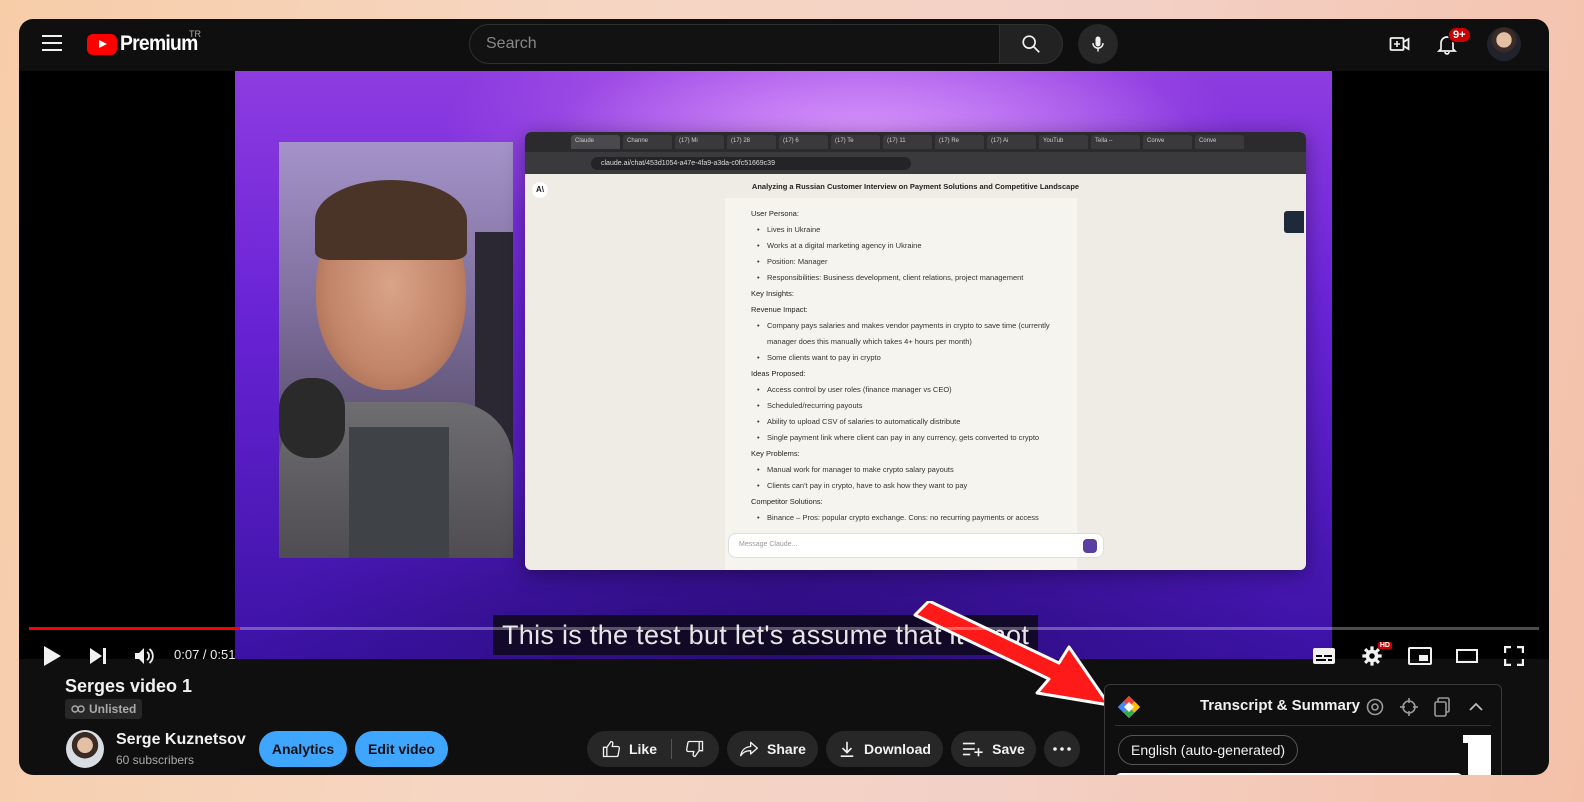  Describe the element at coordinates (98, 656) in the screenshot. I see `next-button` at that location.